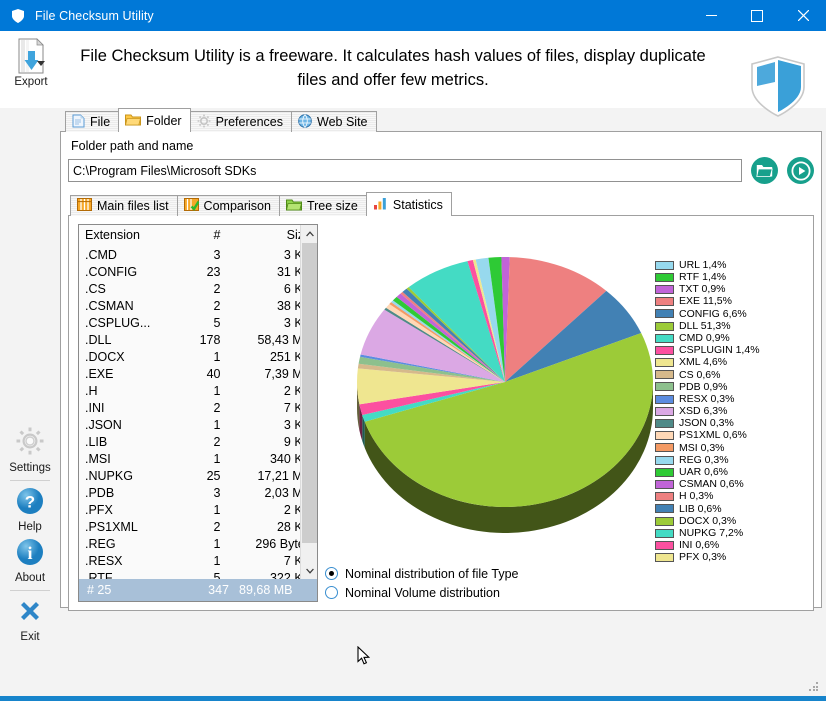 This screenshot has width=826, height=701. I want to click on export-dropdown-caret, so click(41, 63).